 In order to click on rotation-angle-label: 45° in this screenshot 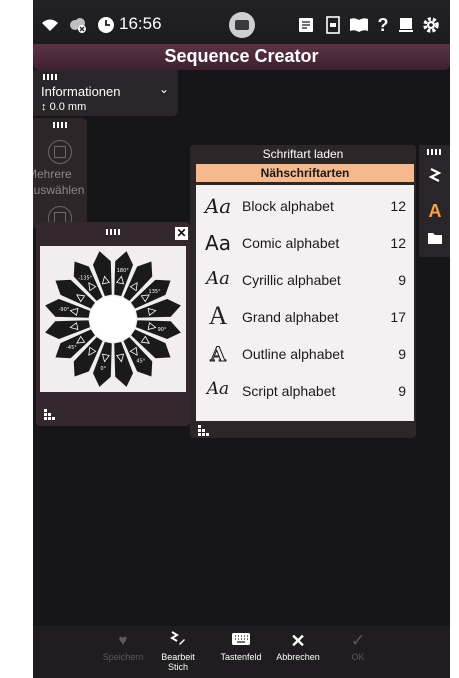, I will do `click(140, 362)`.